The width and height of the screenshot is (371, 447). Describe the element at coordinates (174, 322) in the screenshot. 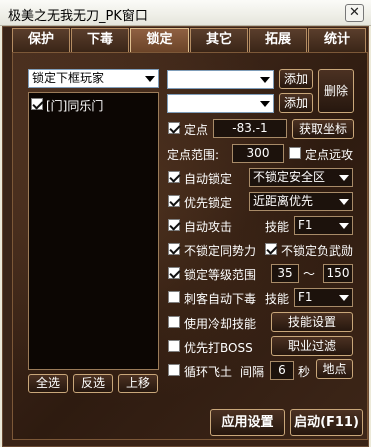

I see `cooldown-skill-checkbox` at that location.